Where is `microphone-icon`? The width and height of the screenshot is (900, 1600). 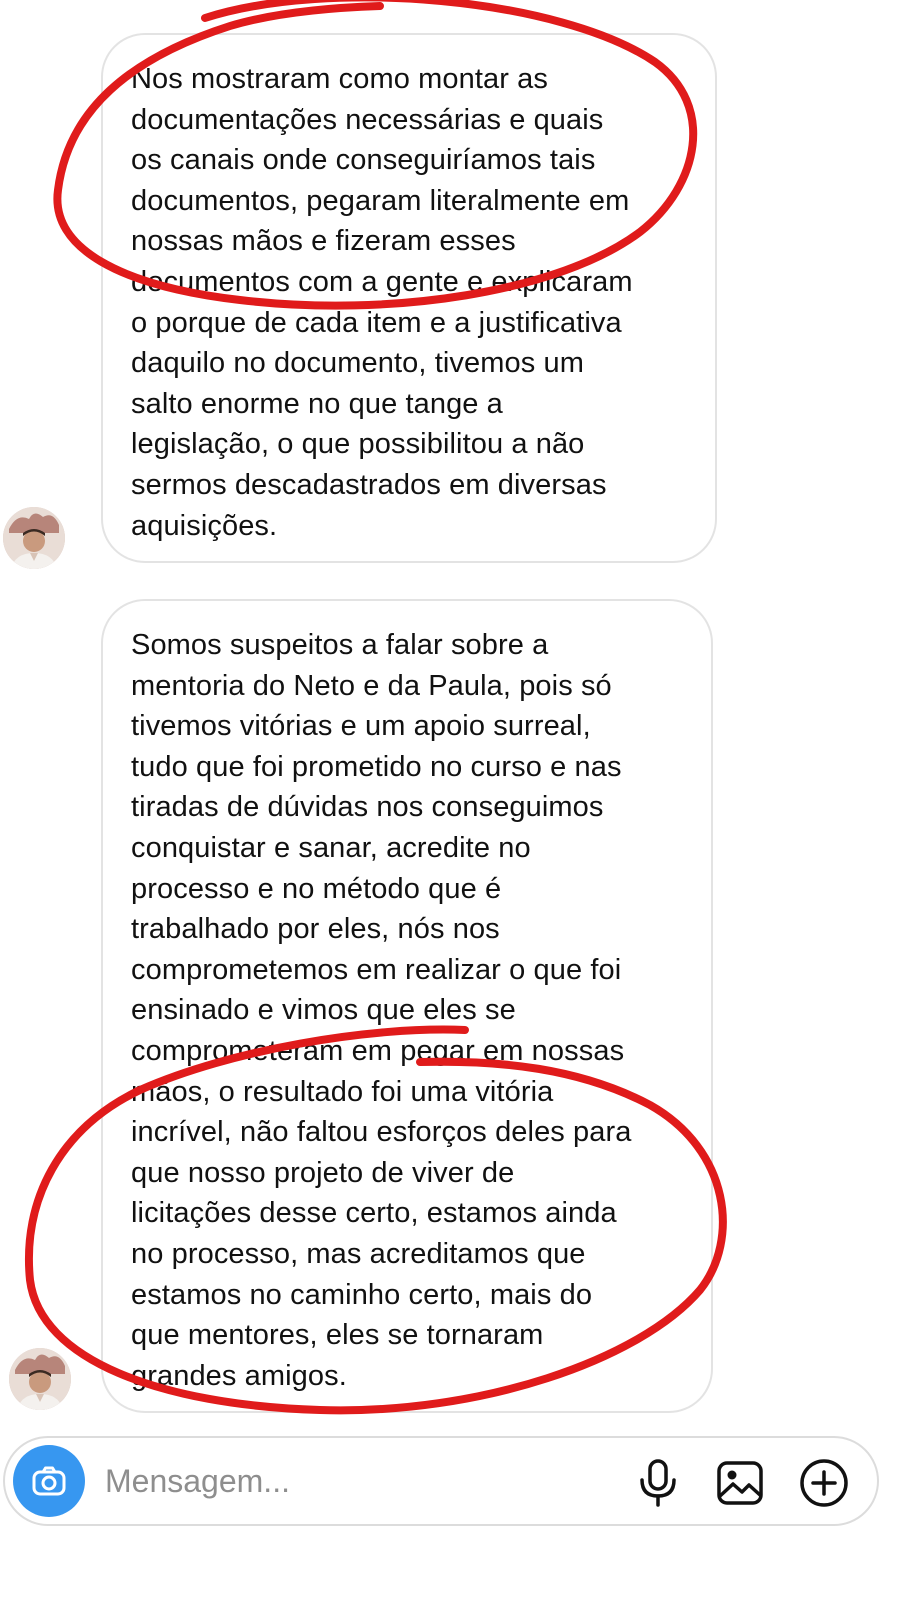
microphone-icon is located at coordinates (658, 1483).